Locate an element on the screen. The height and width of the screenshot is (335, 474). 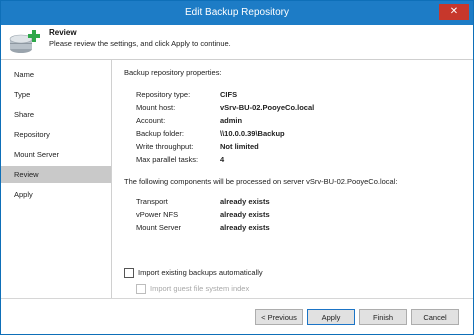
property-key: Backup folder: is located at coordinates (160, 133).